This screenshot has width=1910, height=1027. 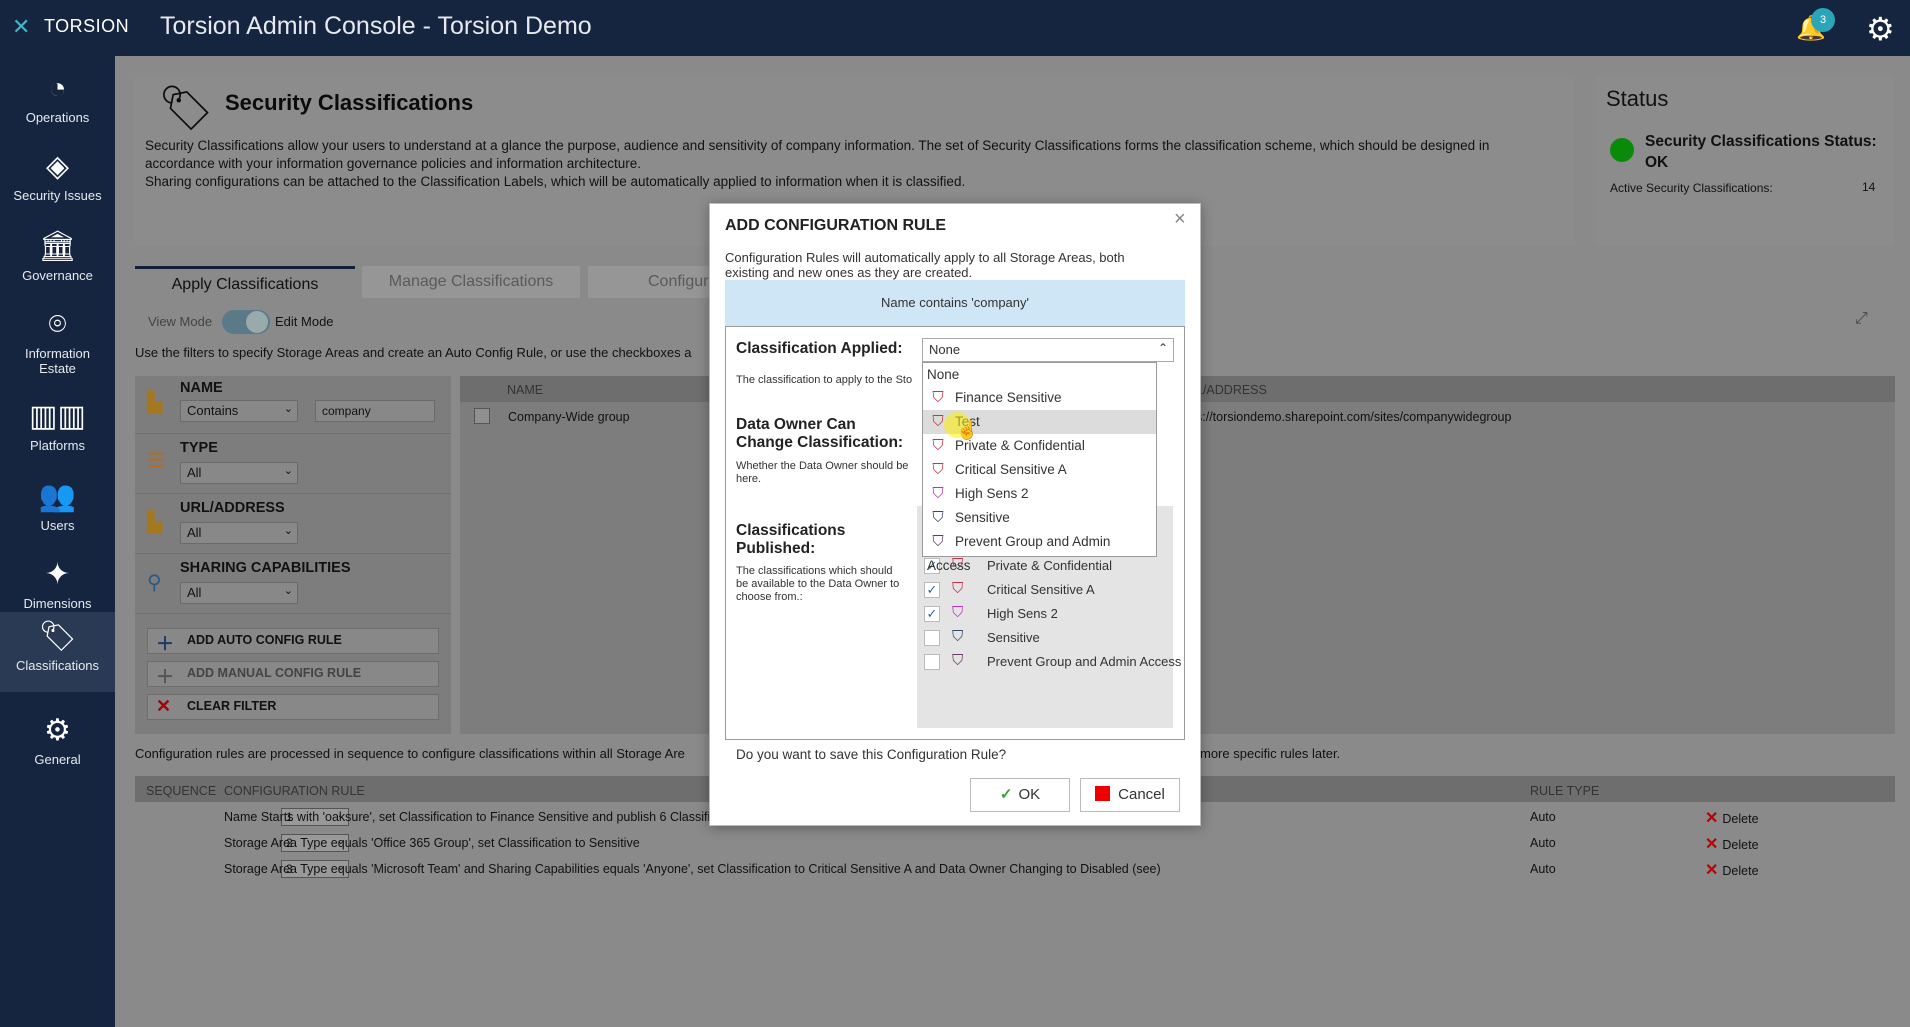 I want to click on published-checkbox-critical-sensitive-a: ✓, so click(x=932, y=590).